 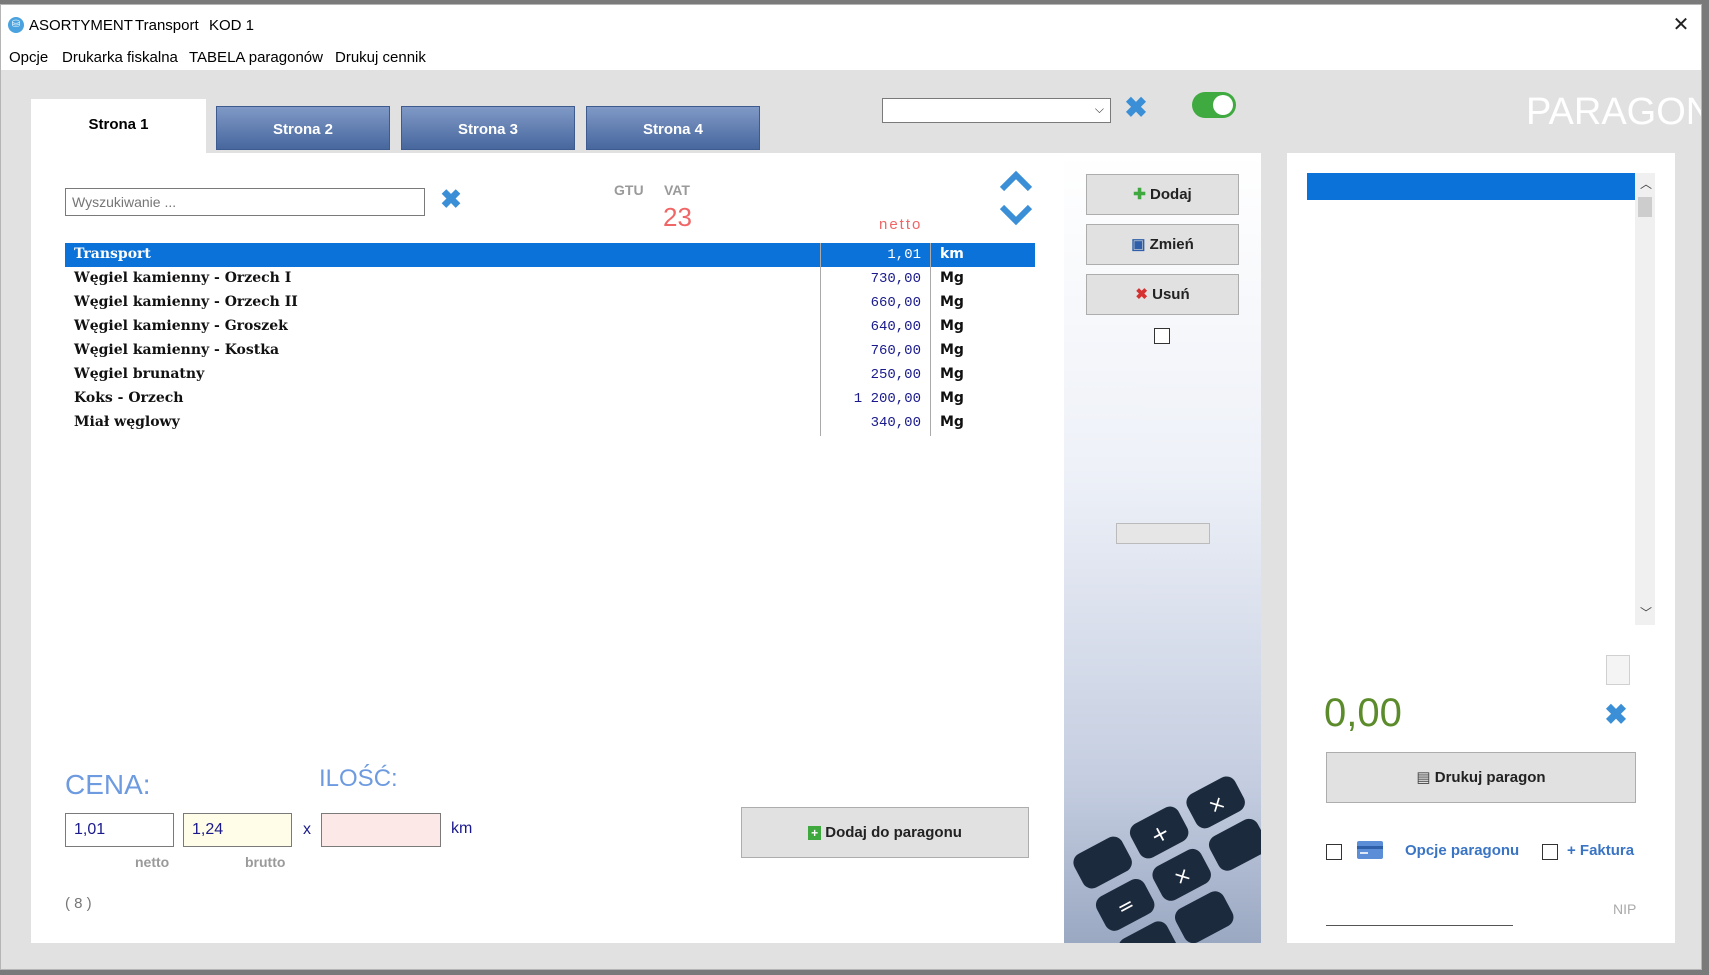 I want to click on receipt-total: 0,00, so click(x=1363, y=713).